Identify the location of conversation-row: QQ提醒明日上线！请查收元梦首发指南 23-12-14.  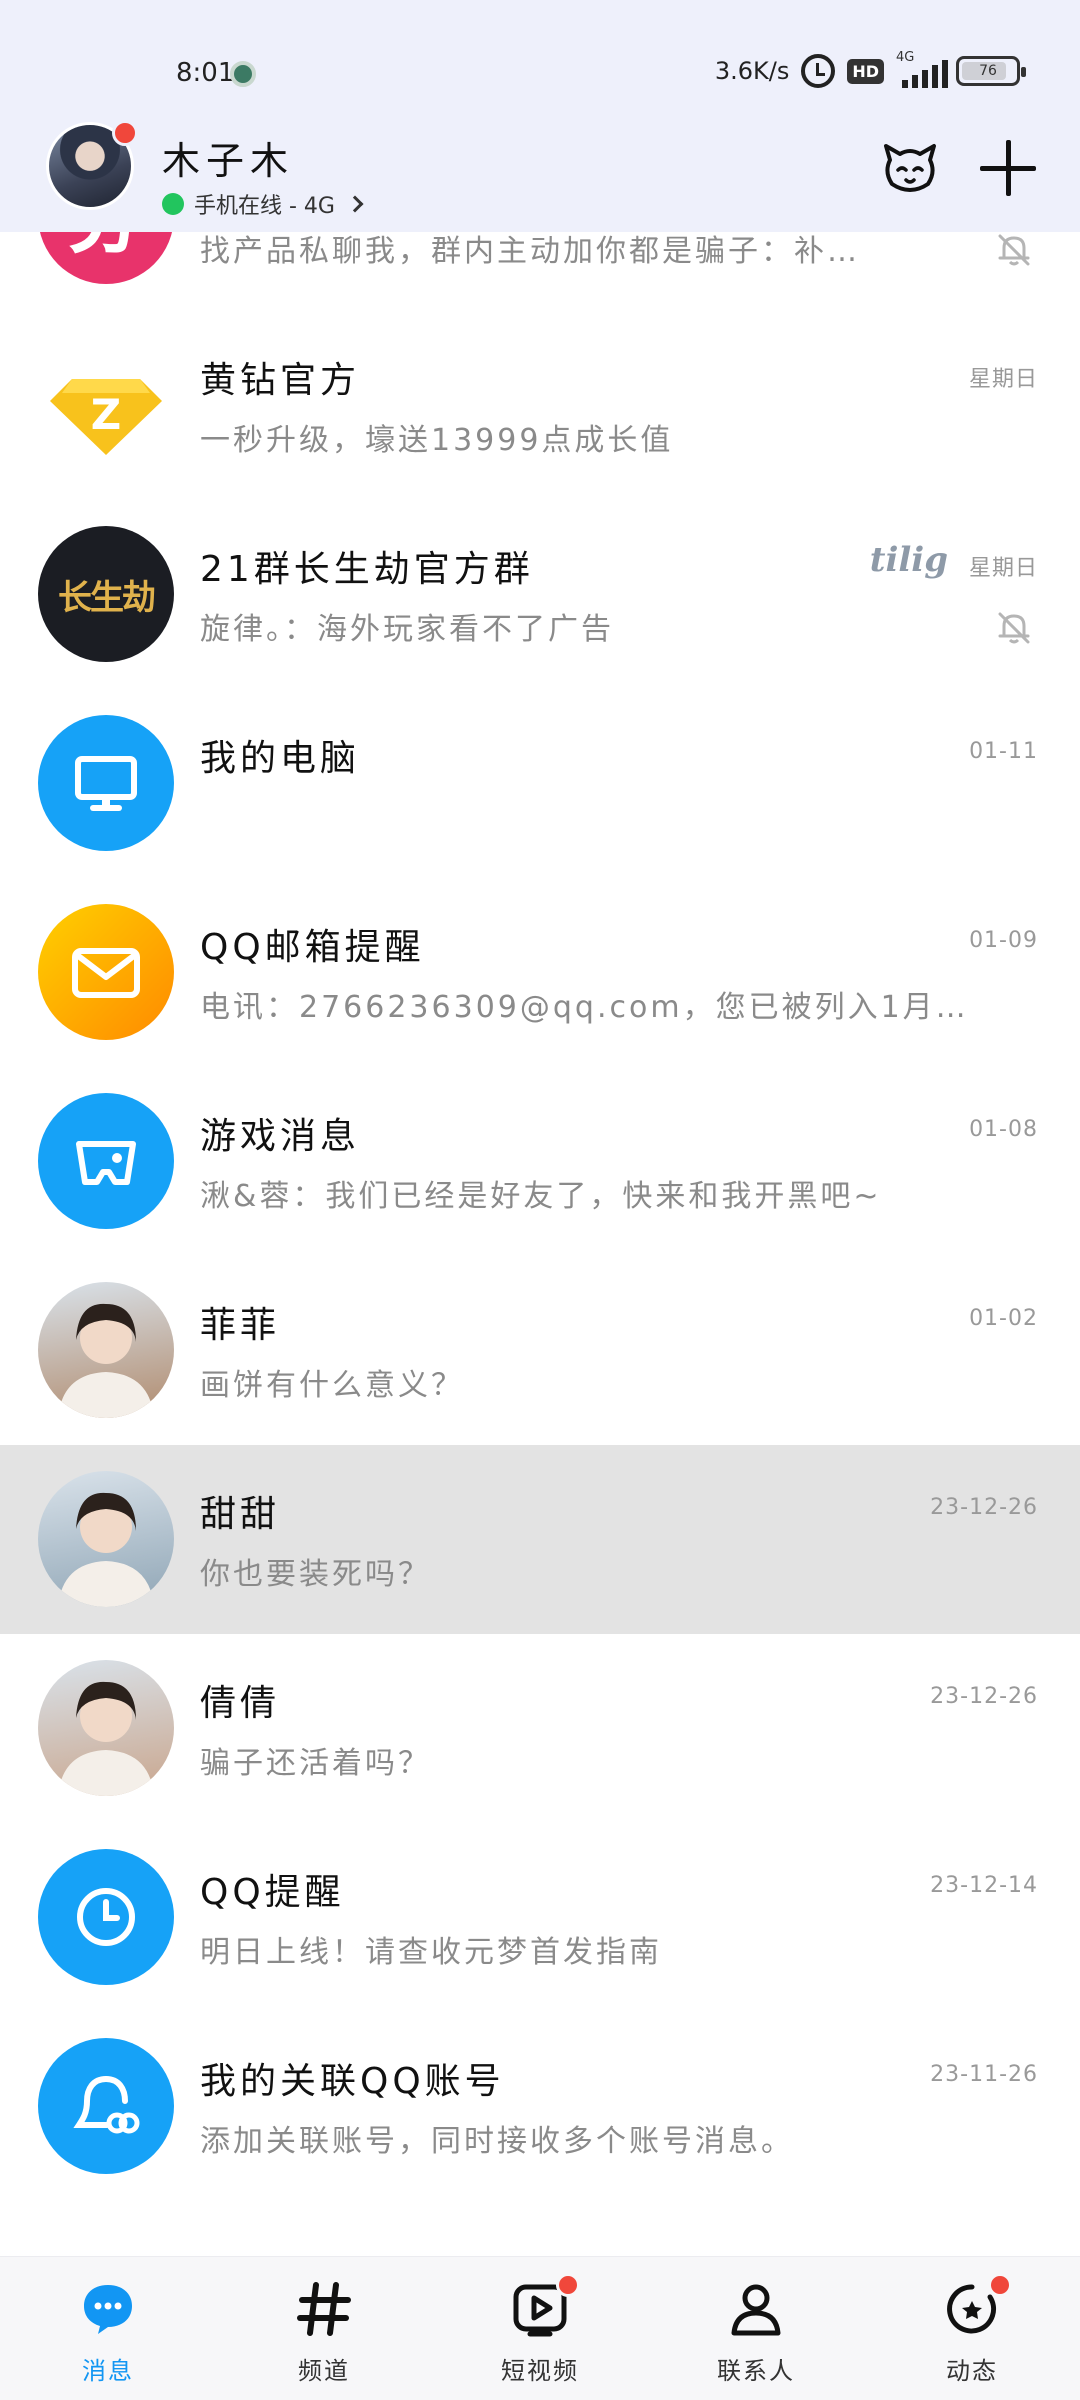
(540, 1917).